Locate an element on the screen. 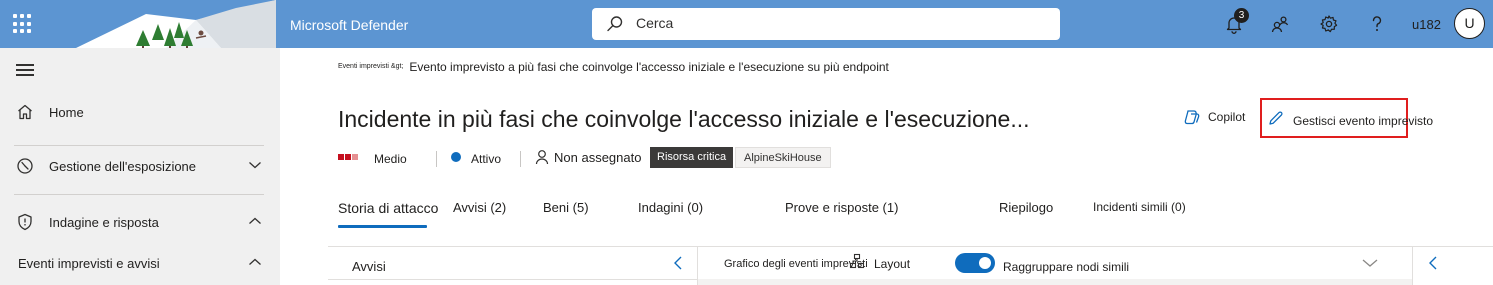 This screenshot has width=1493, height=285. home-icon is located at coordinates (25, 112).